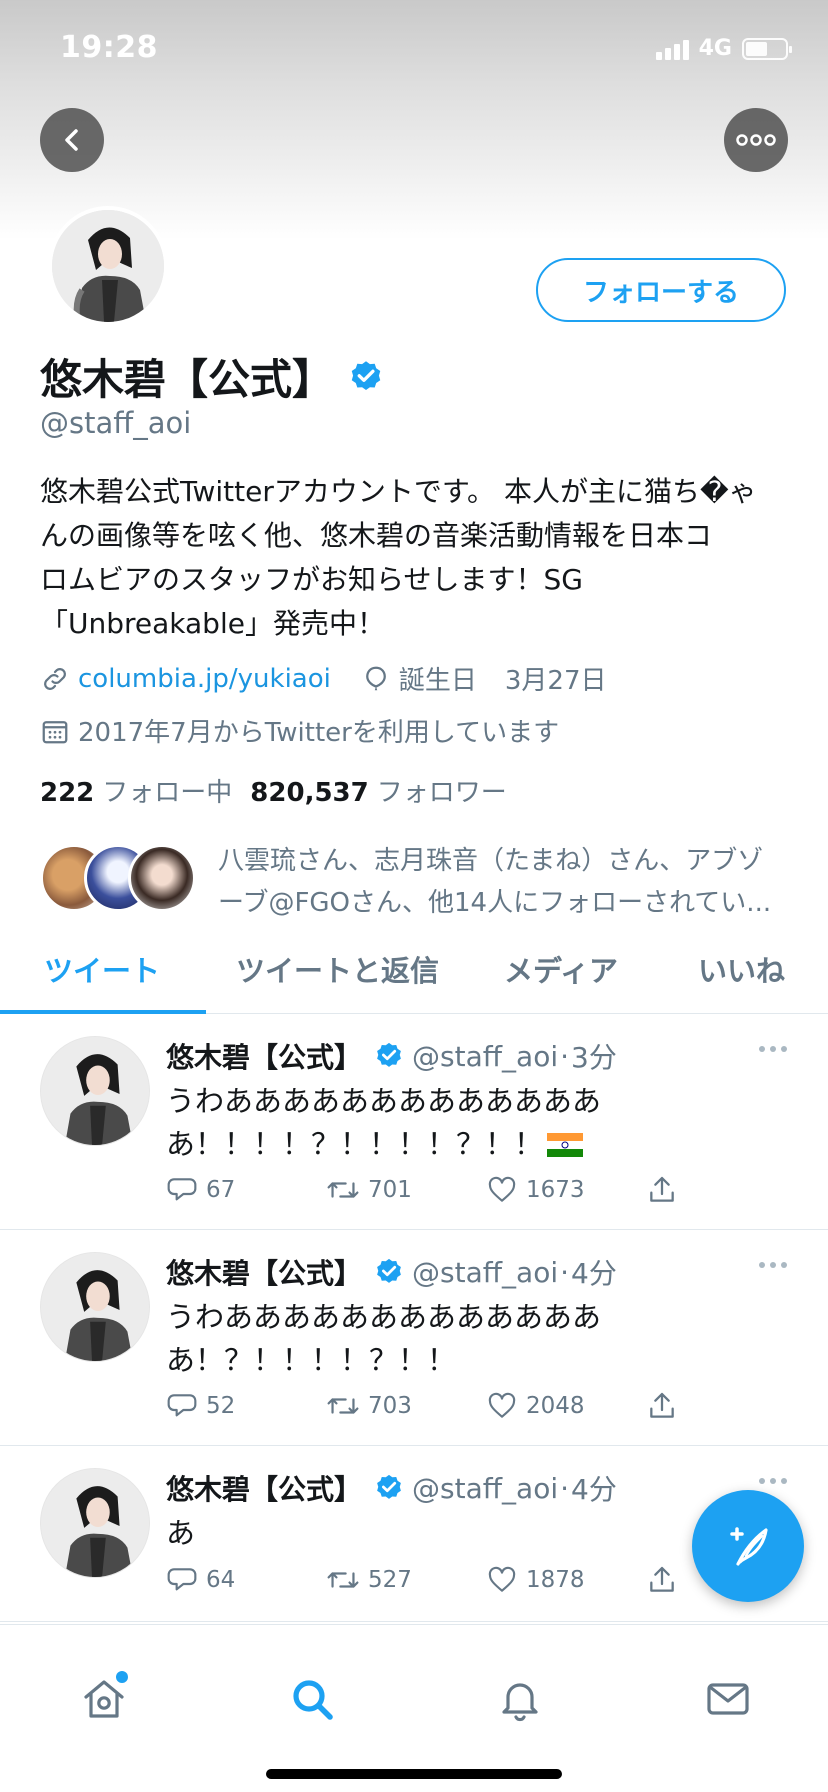 The width and height of the screenshot is (828, 1792). Describe the element at coordinates (565, 1145) in the screenshot. I see `india-flag-icon` at that location.